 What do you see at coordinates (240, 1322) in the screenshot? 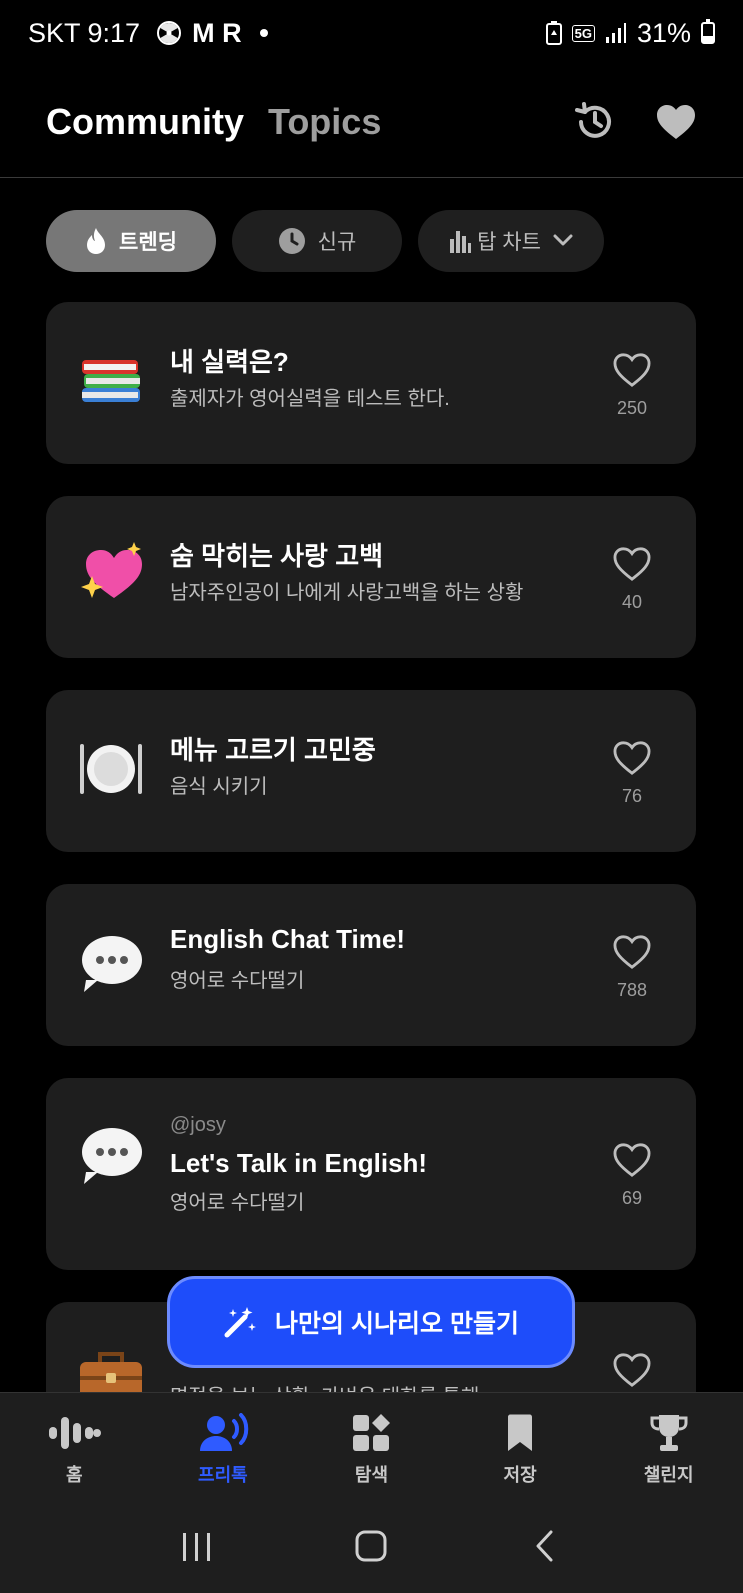
I see `magic-wand-icon` at bounding box center [240, 1322].